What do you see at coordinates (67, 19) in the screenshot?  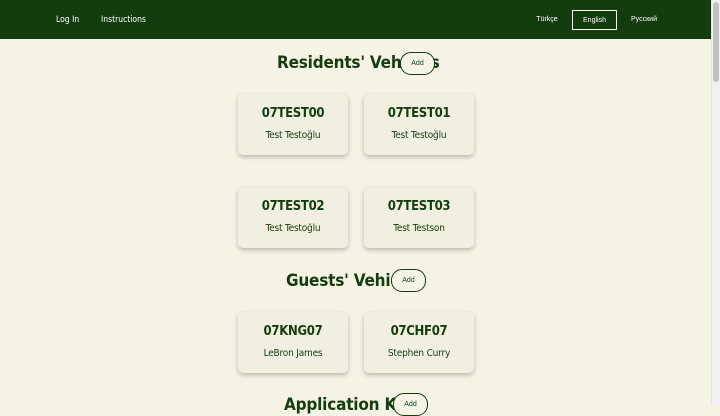 I see `login-link: Log In` at bounding box center [67, 19].